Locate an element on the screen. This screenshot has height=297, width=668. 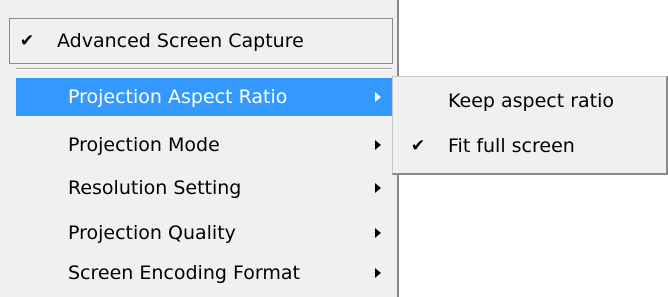
menu-separator is located at coordinates (204, 69).